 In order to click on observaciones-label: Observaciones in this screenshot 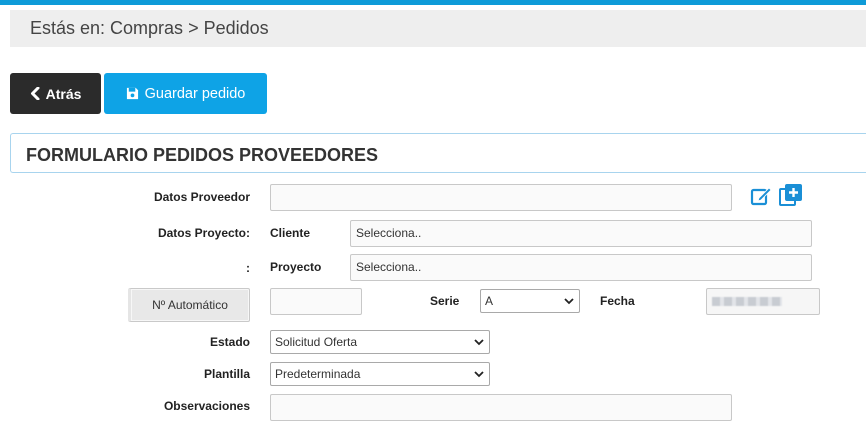, I will do `click(206, 406)`.